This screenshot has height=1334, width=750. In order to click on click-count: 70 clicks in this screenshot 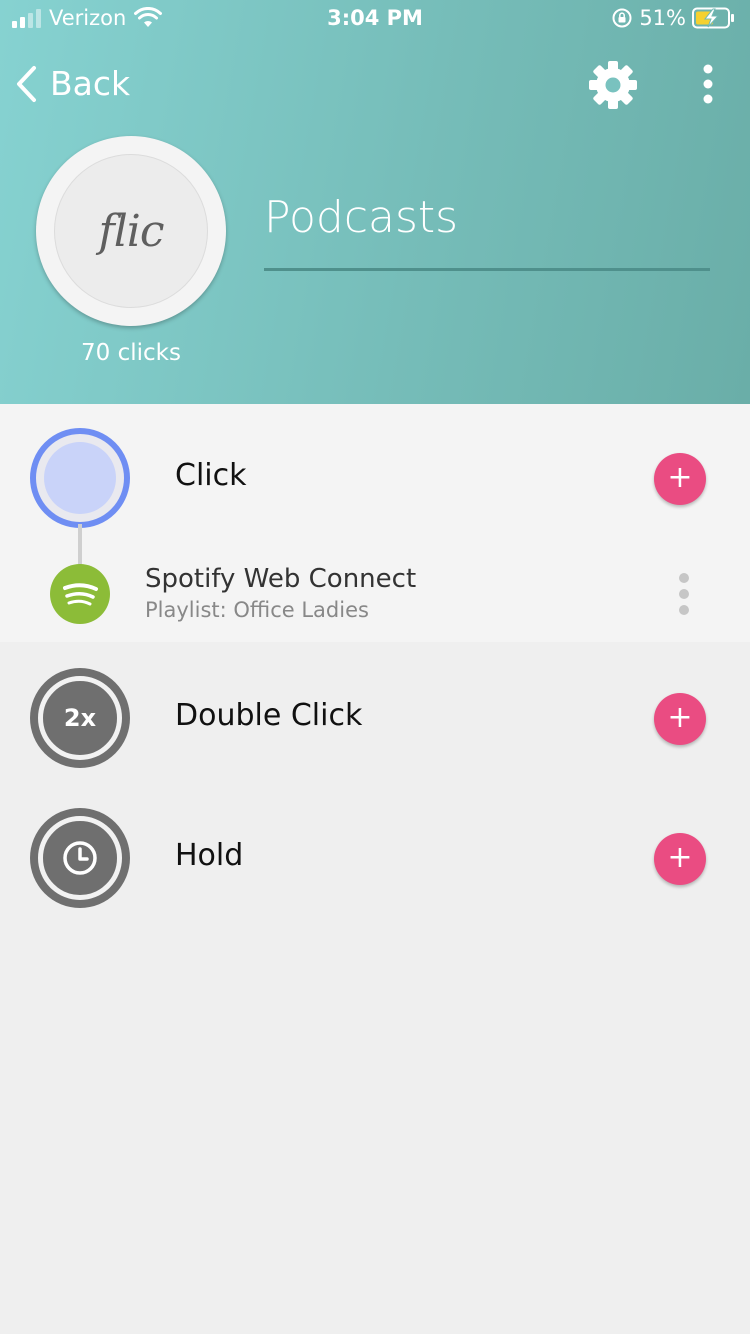, I will do `click(131, 353)`.